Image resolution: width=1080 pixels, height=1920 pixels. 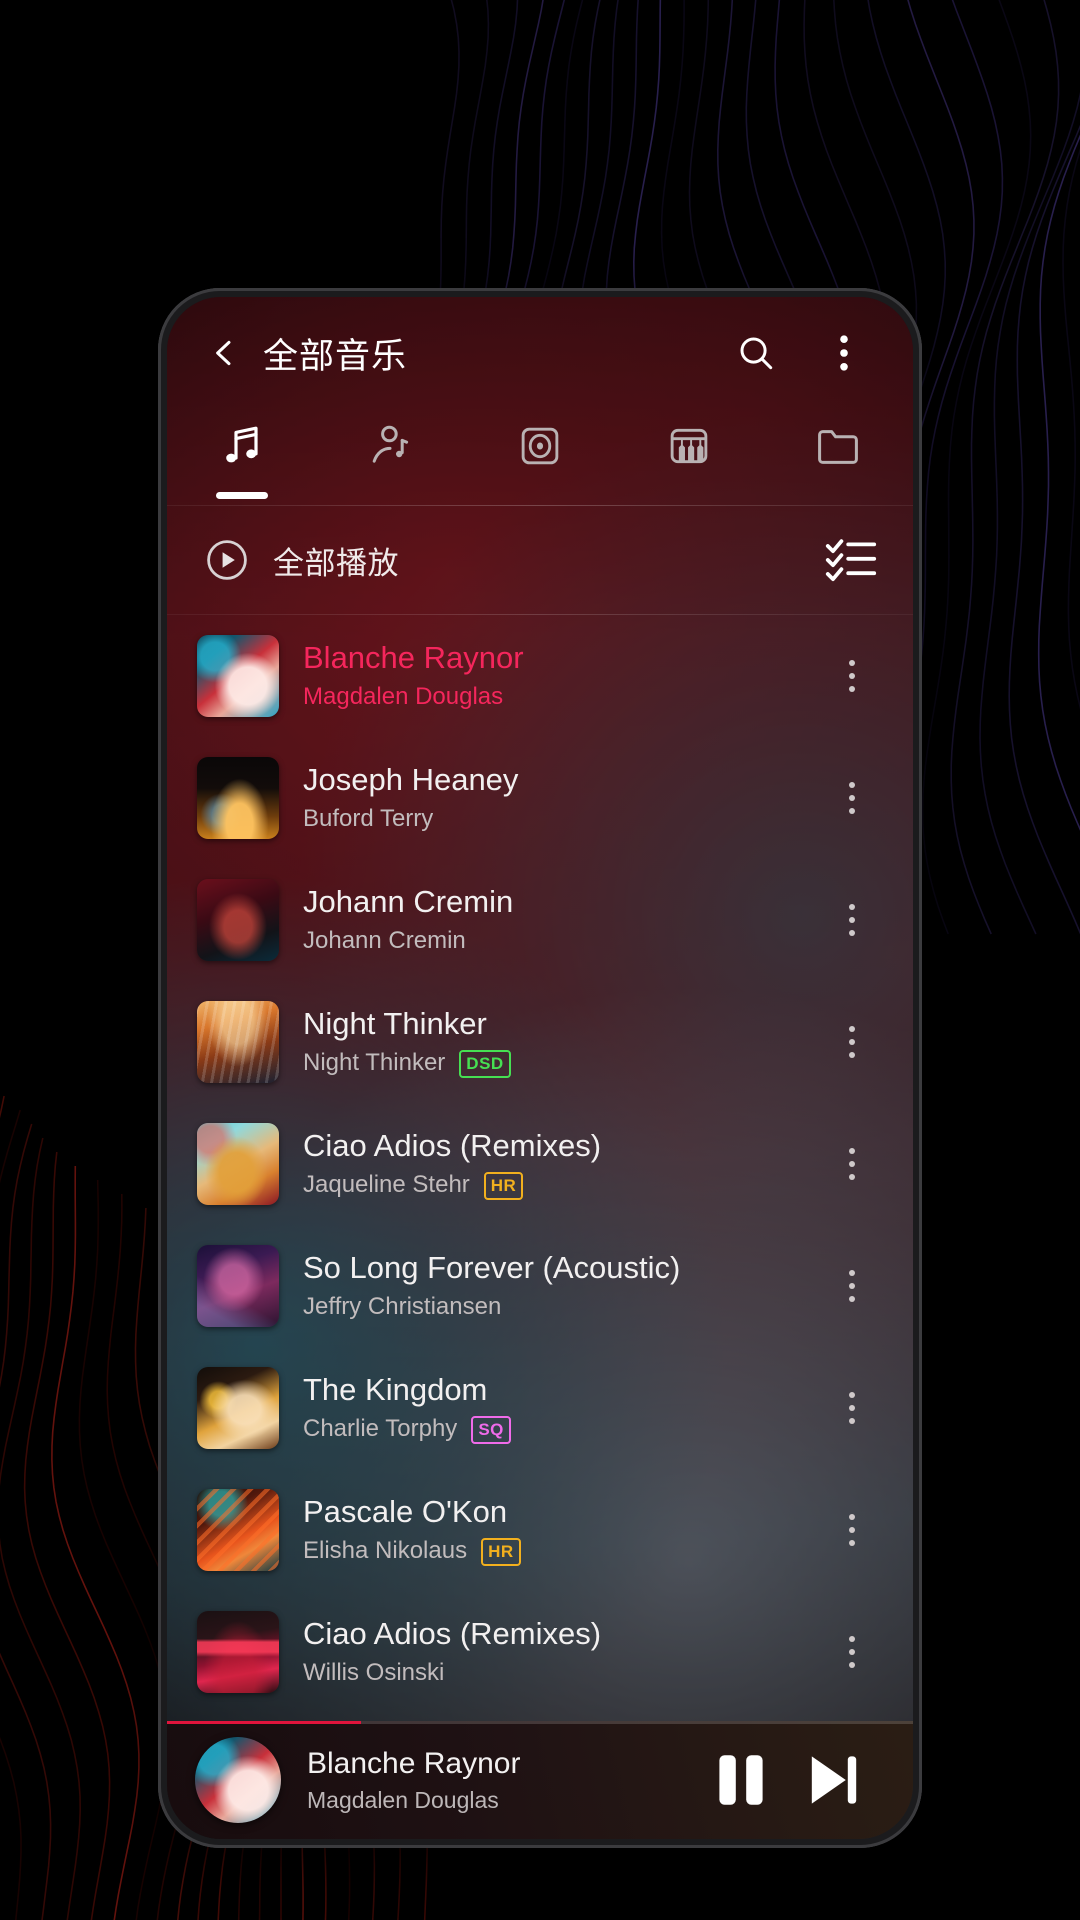 I want to click on music-note-icon, so click(x=242, y=446).